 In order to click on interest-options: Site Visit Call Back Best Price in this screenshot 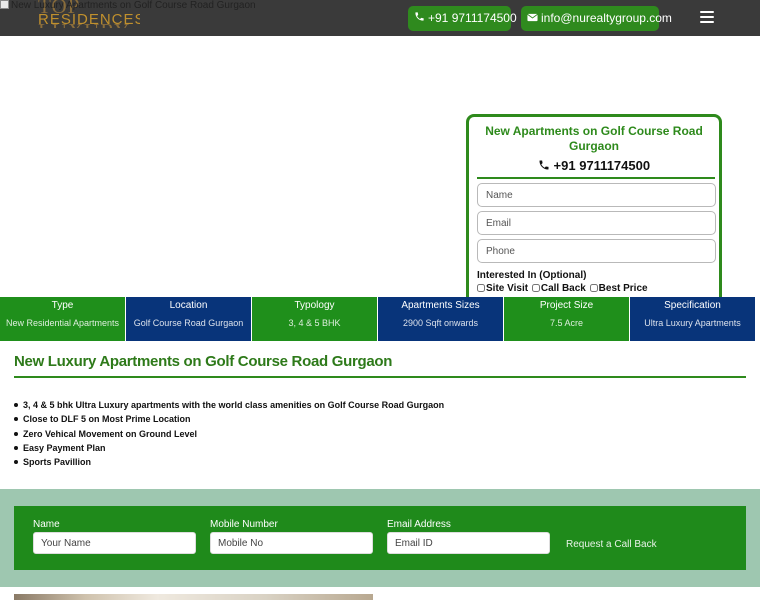, I will do `click(563, 288)`.